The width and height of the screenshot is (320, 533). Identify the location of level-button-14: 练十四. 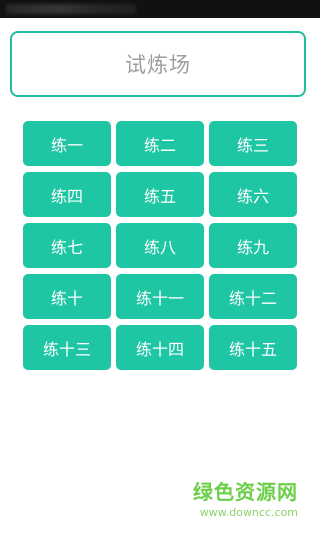
(160, 347).